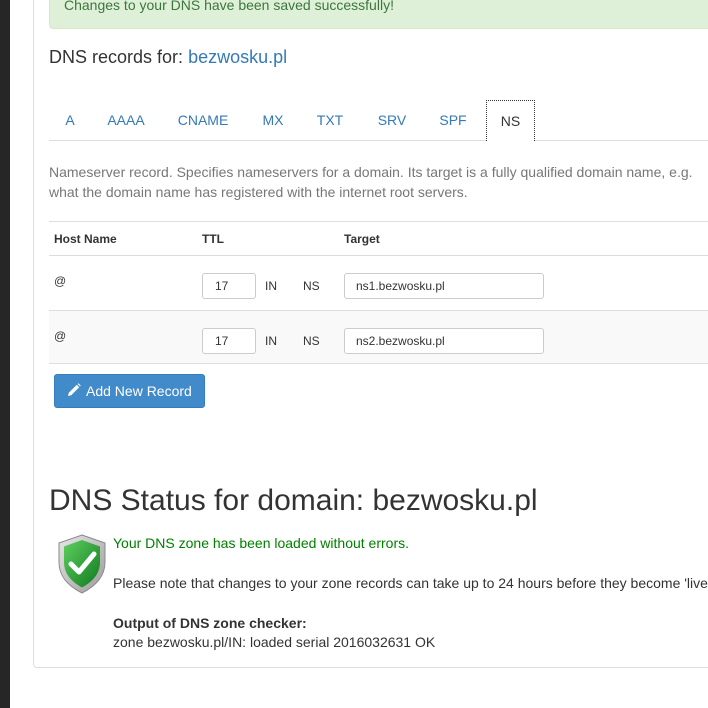 The height and width of the screenshot is (708, 708). What do you see at coordinates (444, 341) in the screenshot?
I see `target-input: ns2.bezwosku.pl` at bounding box center [444, 341].